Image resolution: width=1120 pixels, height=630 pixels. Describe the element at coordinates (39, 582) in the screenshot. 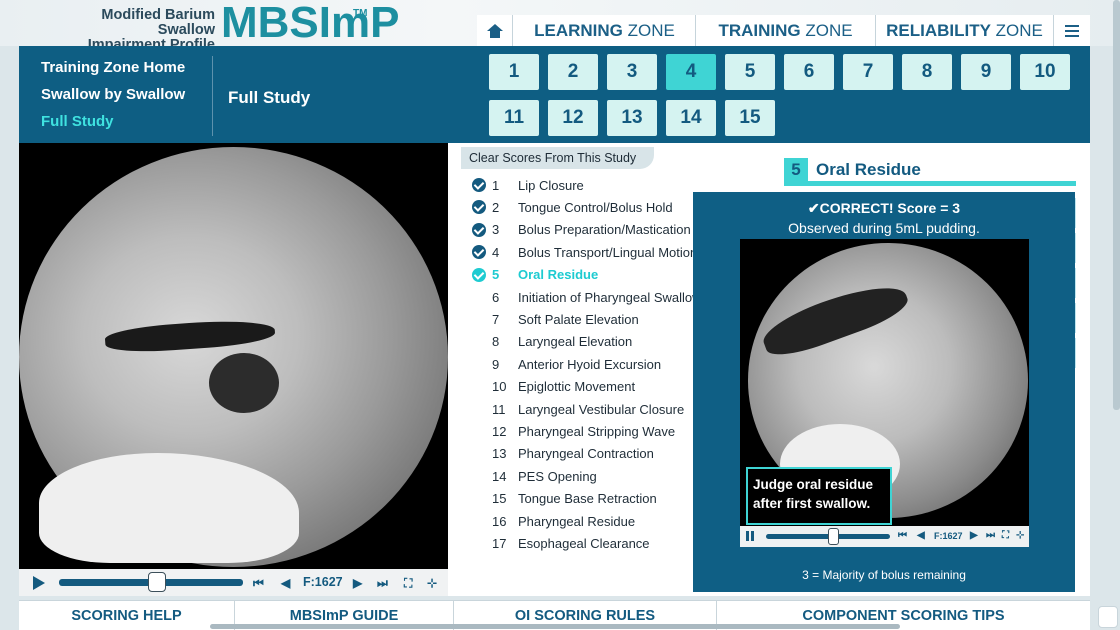

I see `play-icon` at that location.